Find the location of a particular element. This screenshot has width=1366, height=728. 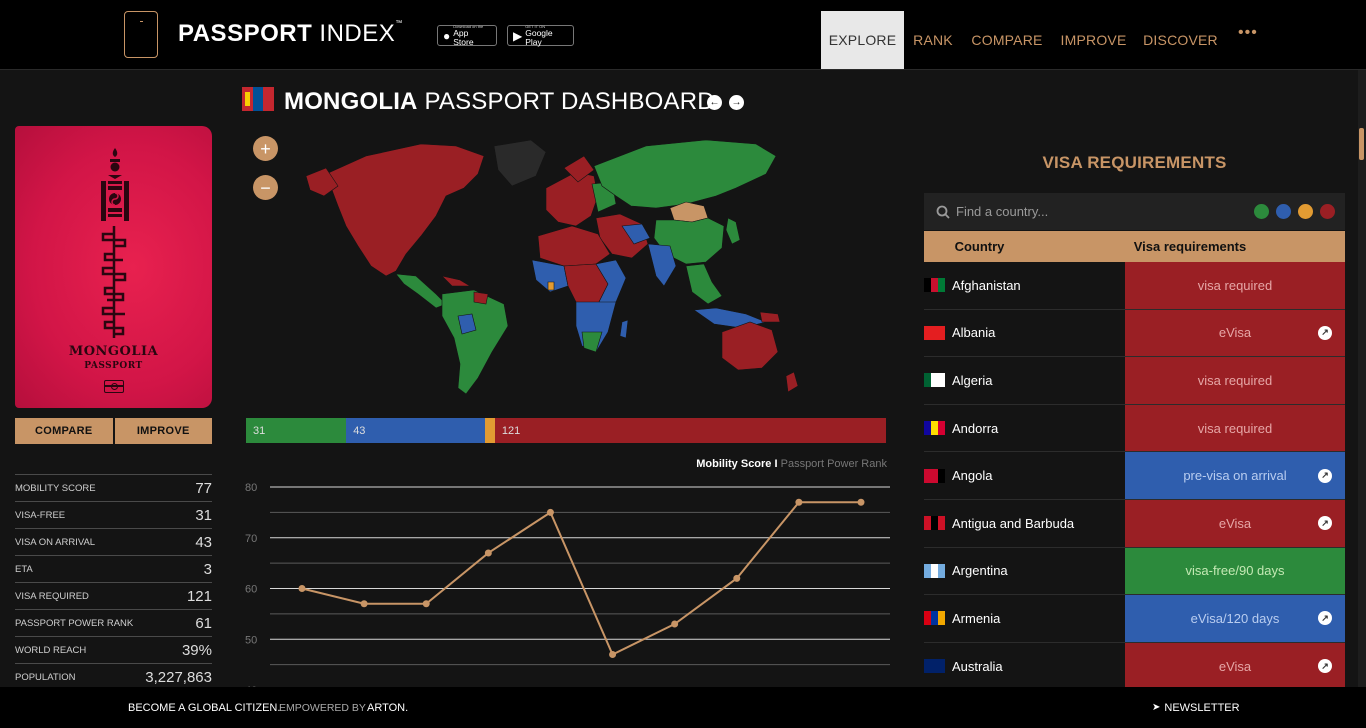

visa-table-row: Angola pre-visa on arrival ↗ is located at coordinates (1134, 476).